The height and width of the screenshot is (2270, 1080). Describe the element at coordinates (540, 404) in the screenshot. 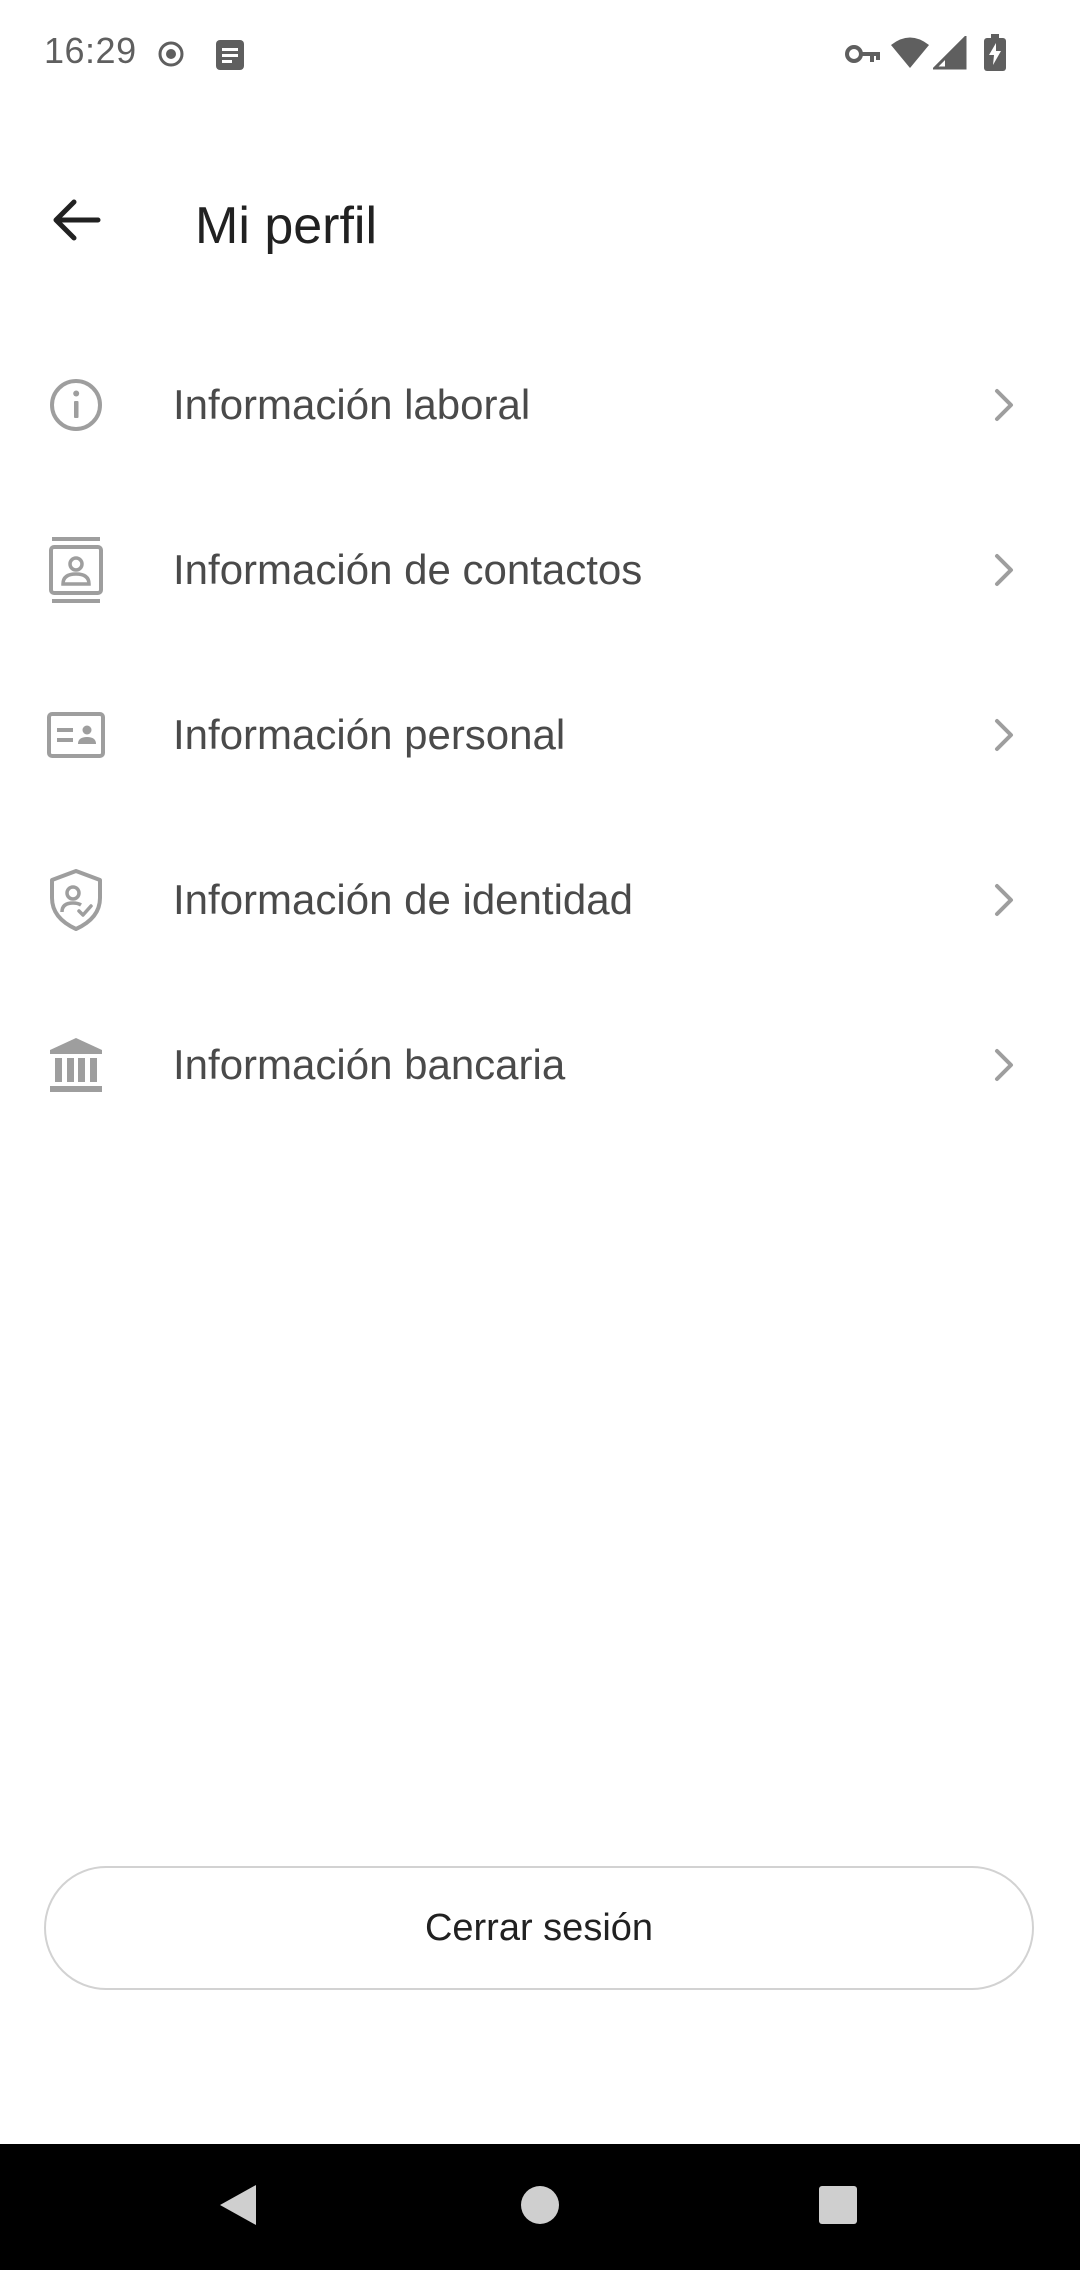

I see `menu-item-work-info: Información laboral` at that location.